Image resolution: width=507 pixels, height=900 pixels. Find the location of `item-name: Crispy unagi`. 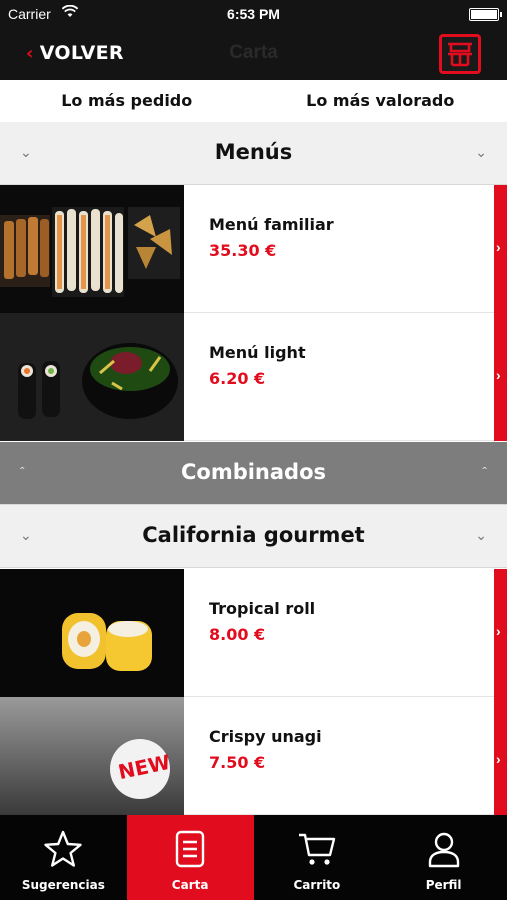

item-name: Crispy unagi is located at coordinates (265, 736).